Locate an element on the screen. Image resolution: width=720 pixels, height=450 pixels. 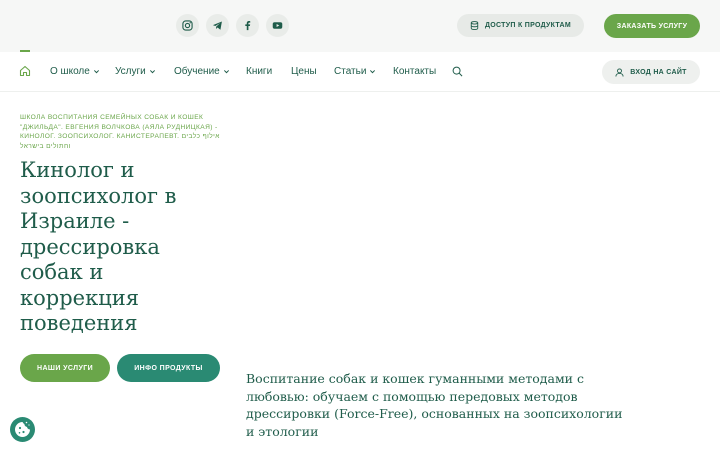
nav-item-books: Книги is located at coordinates (259, 71).